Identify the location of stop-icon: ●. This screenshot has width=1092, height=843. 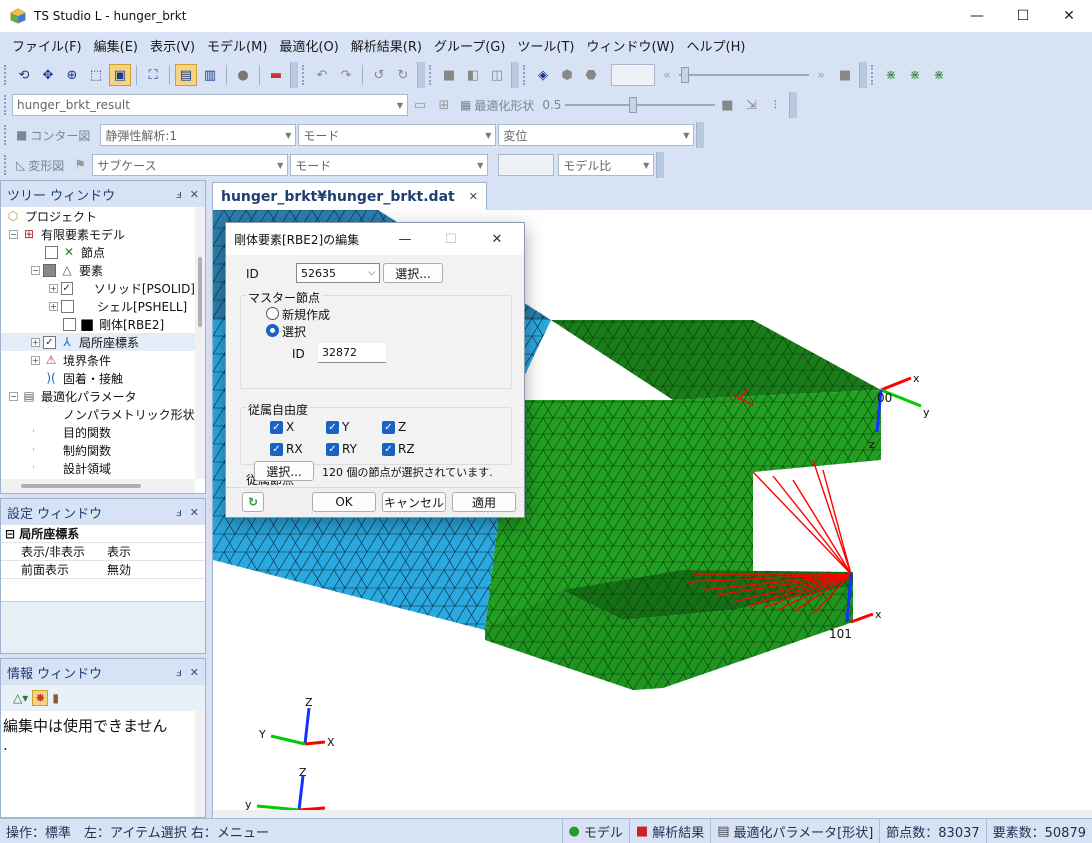
(243, 75).